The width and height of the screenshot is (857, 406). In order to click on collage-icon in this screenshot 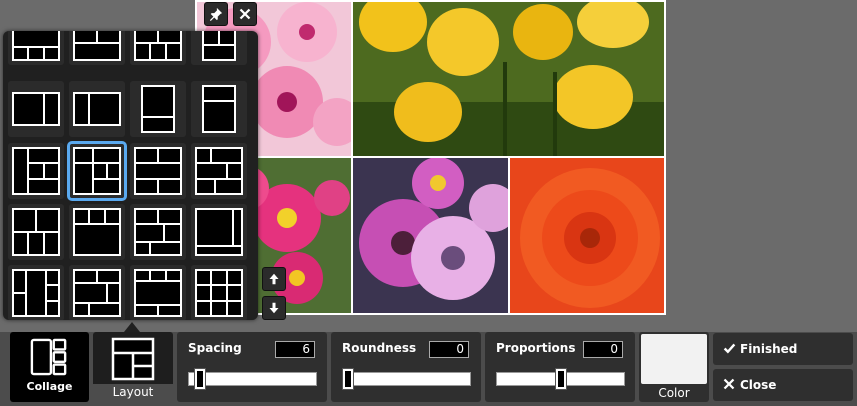, I will do `click(48, 357)`.